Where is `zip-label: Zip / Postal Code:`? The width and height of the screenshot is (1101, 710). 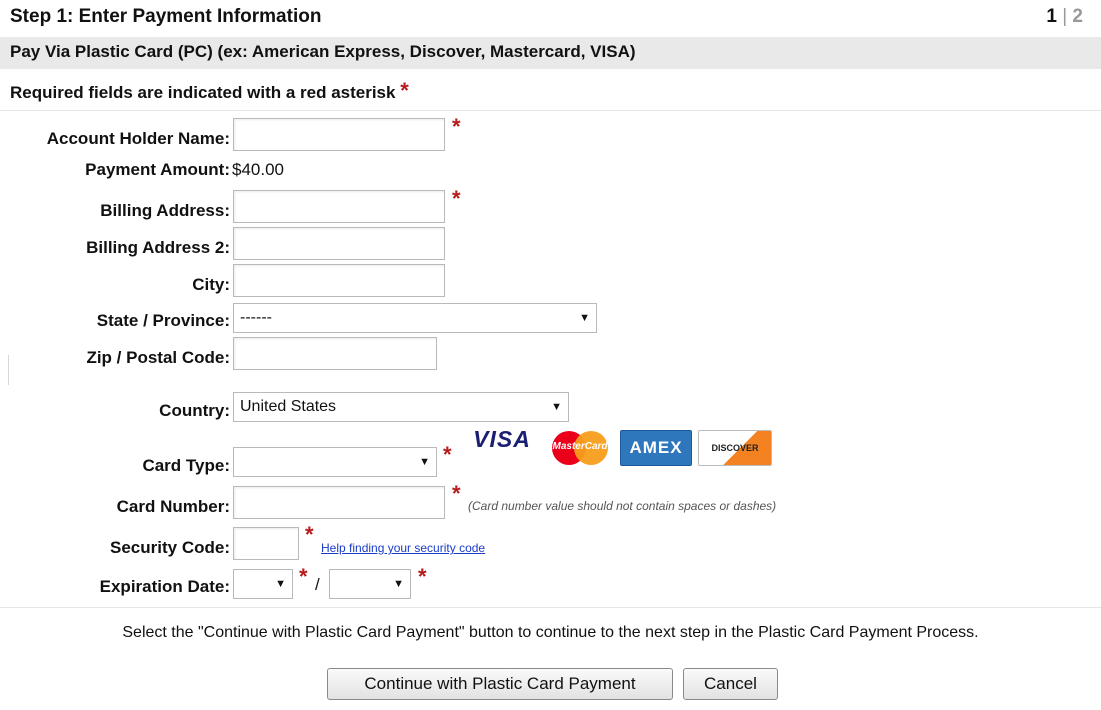 zip-label: Zip / Postal Code: is located at coordinates (158, 357).